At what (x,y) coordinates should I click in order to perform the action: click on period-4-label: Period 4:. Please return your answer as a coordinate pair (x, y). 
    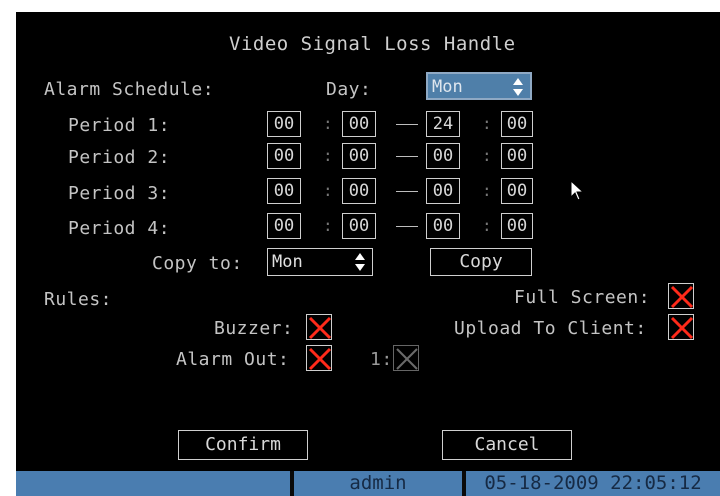
    Looking at the image, I should click on (119, 228).